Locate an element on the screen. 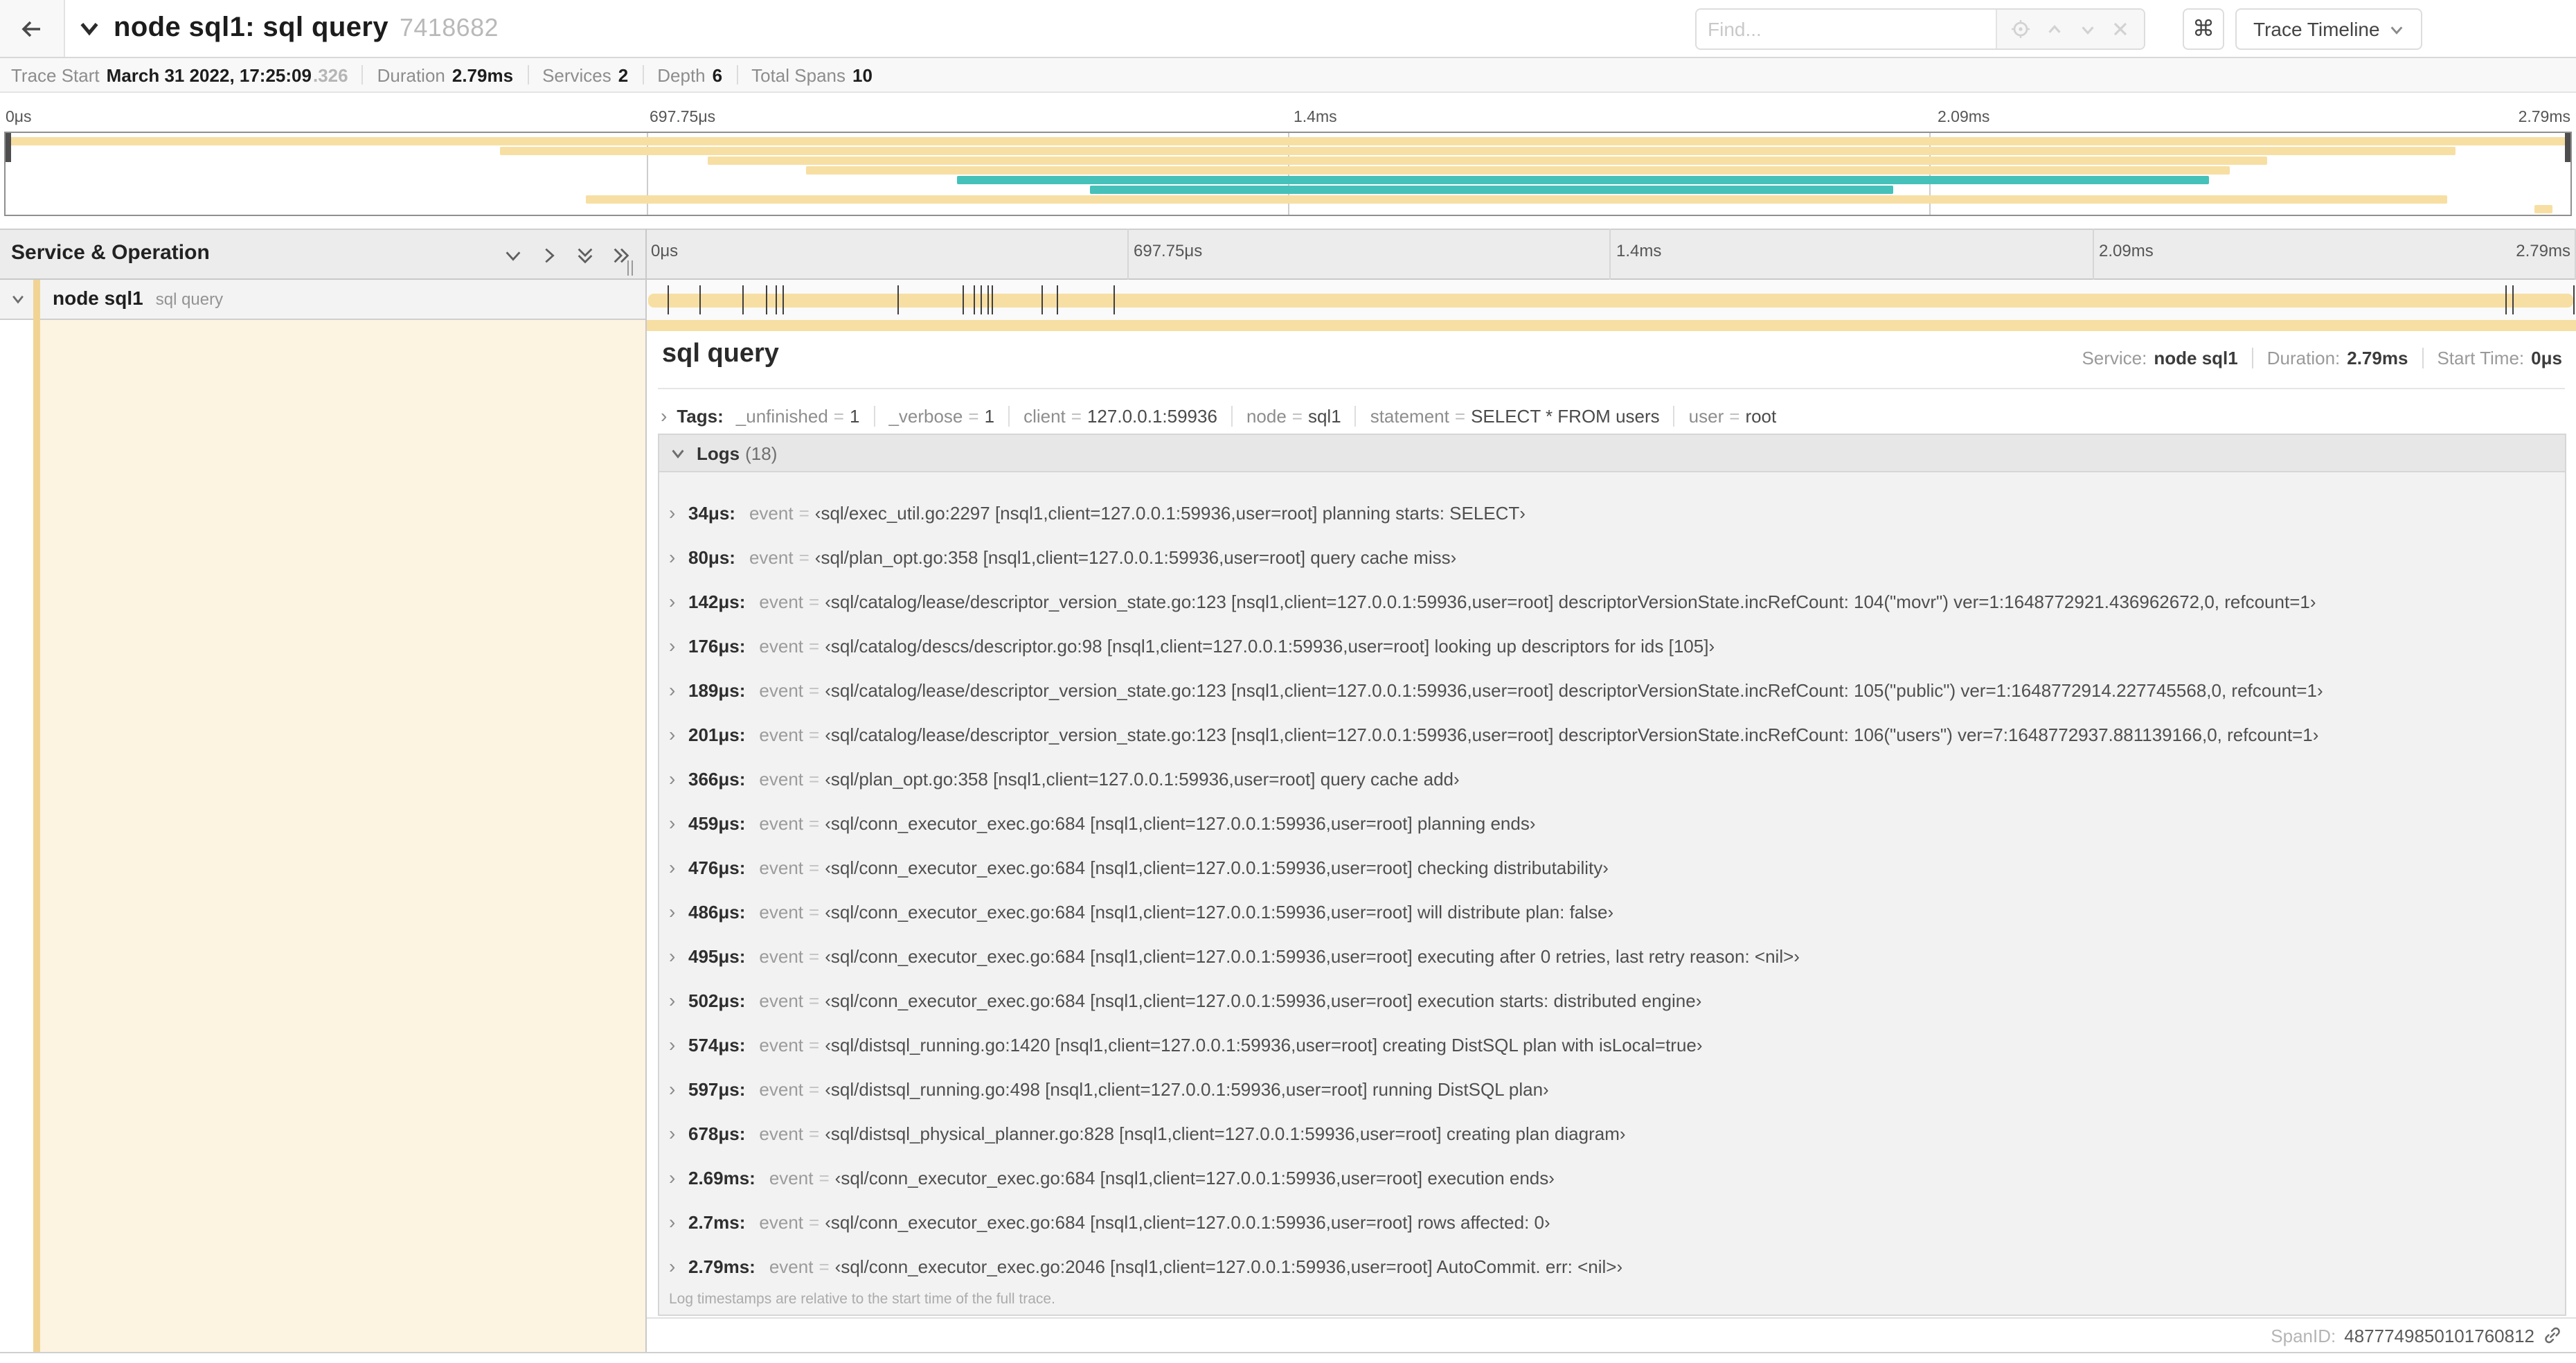  spanid-value: 4877749850101760812 is located at coordinates (2439, 1335).